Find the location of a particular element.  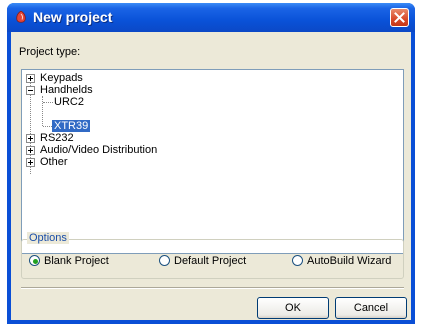

ok-button: OK is located at coordinates (293, 308).